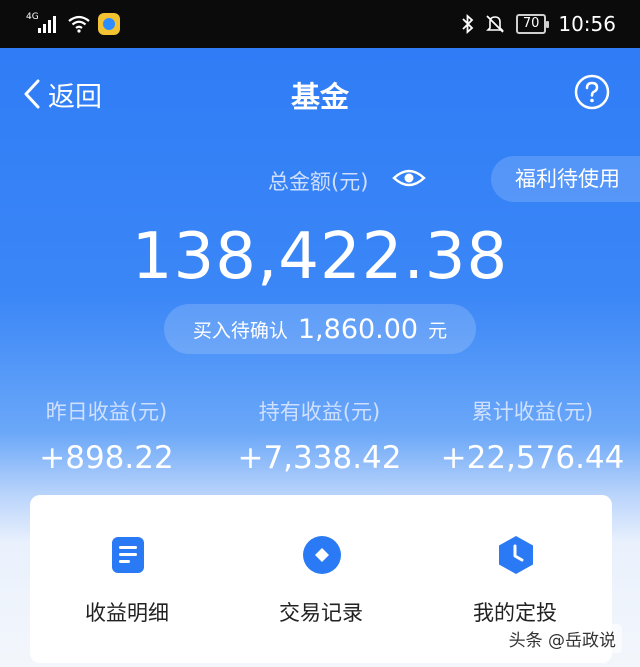 The height and width of the screenshot is (667, 640). What do you see at coordinates (516, 555) in the screenshot?
I see `clock-hexagon-icon` at bounding box center [516, 555].